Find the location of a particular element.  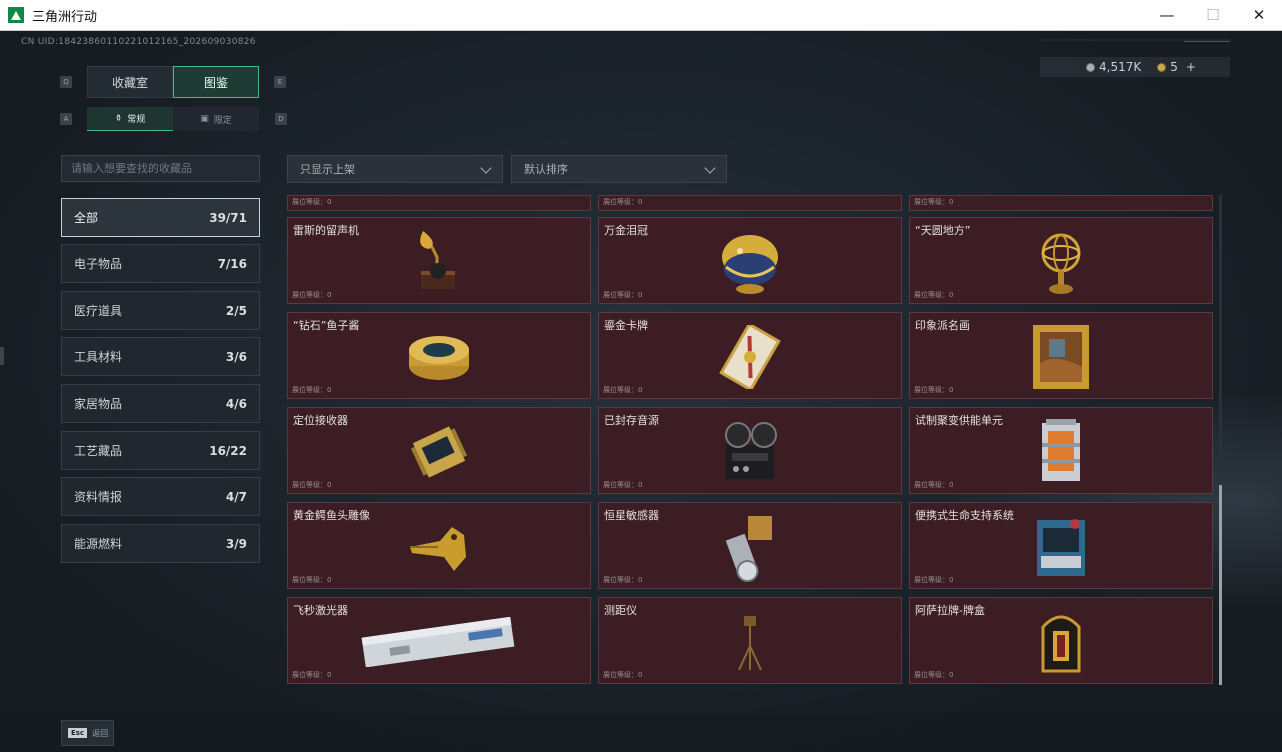

armillary-sphere-icon is located at coordinates (1061, 262).